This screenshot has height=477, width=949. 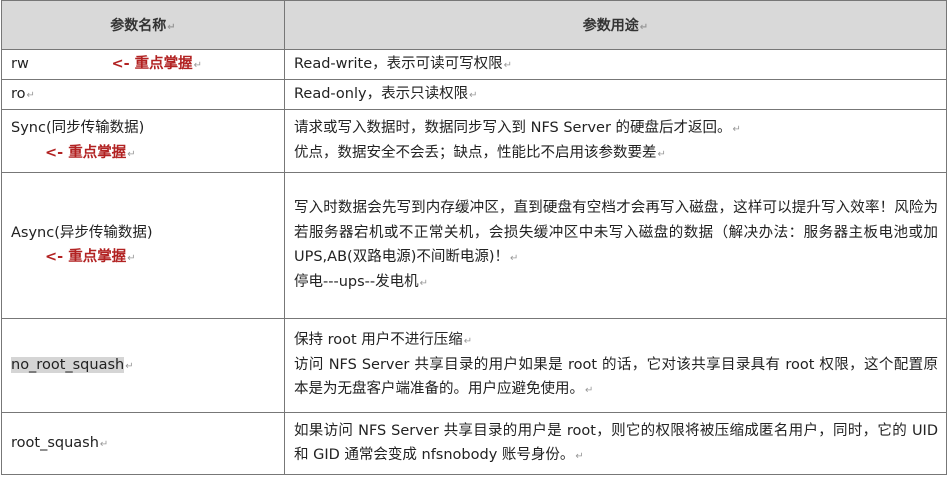 What do you see at coordinates (475, 152) in the screenshot?
I see `usage-text: 优点，数据安全不会丢；缺点，性能比不启用该参数要差` at bounding box center [475, 152].